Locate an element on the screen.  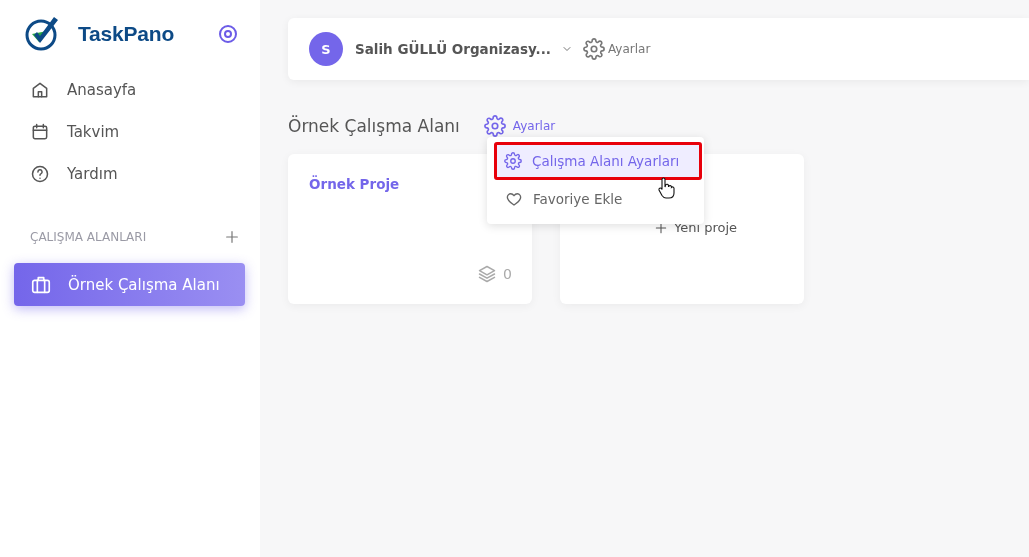
nav-link: Anasayfa is located at coordinates (75, 90).